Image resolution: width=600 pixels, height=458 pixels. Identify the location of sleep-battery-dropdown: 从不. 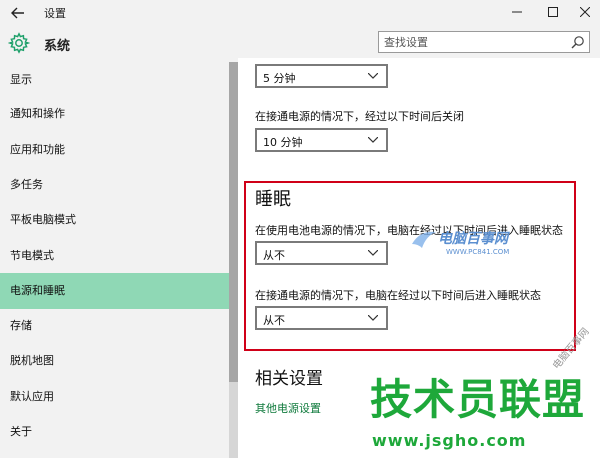
(321, 253).